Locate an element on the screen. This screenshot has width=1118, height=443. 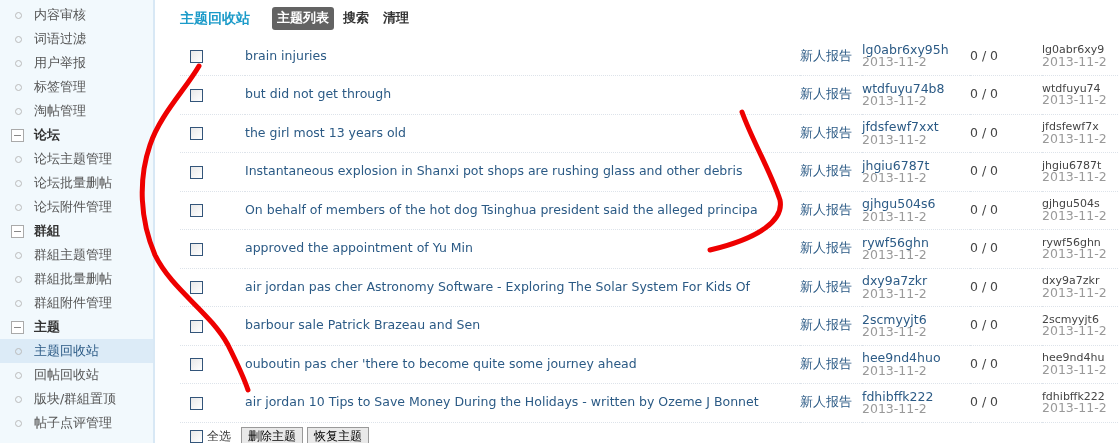
sidebar-item: 内容审核 is located at coordinates (76, 15).